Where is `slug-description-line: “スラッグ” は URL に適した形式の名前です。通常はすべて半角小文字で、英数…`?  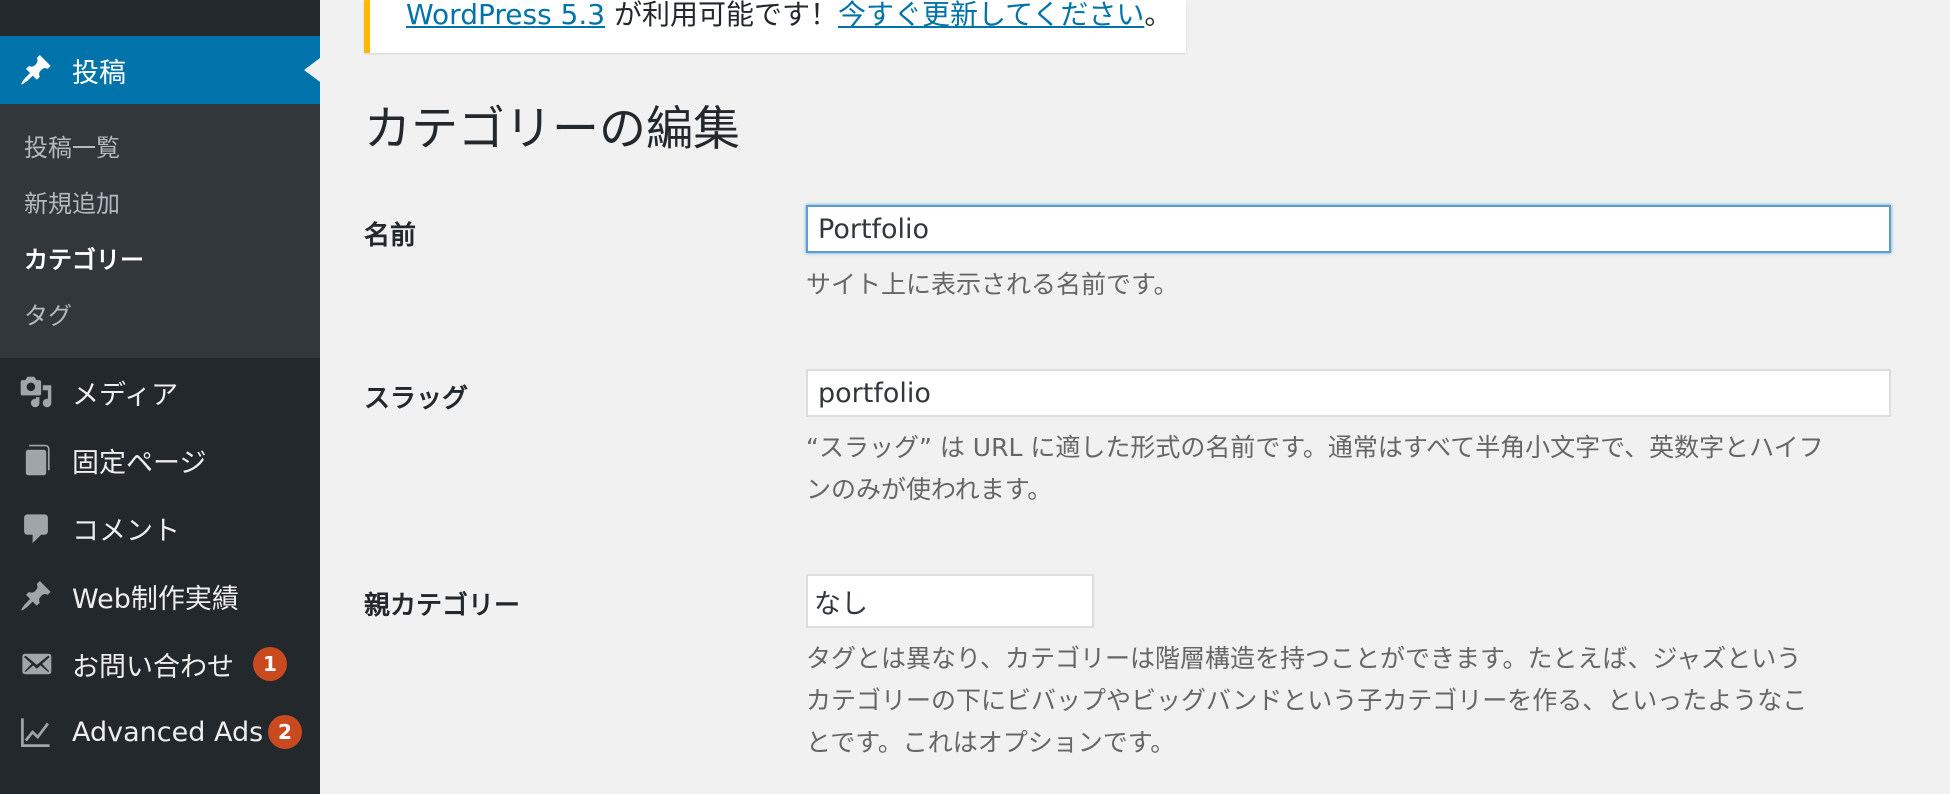
slug-description-line: “スラッグ” は URL に適した形式の名前です。通常はすべて半角小文字で、英数… is located at coordinates (1315, 447).